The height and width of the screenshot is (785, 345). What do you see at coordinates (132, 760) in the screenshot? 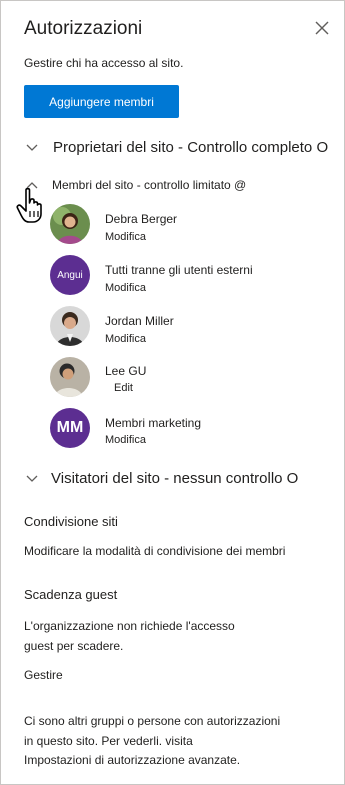
I see `advanced-settings-link: Impostazioni di autorizzazione avanzate.` at bounding box center [132, 760].